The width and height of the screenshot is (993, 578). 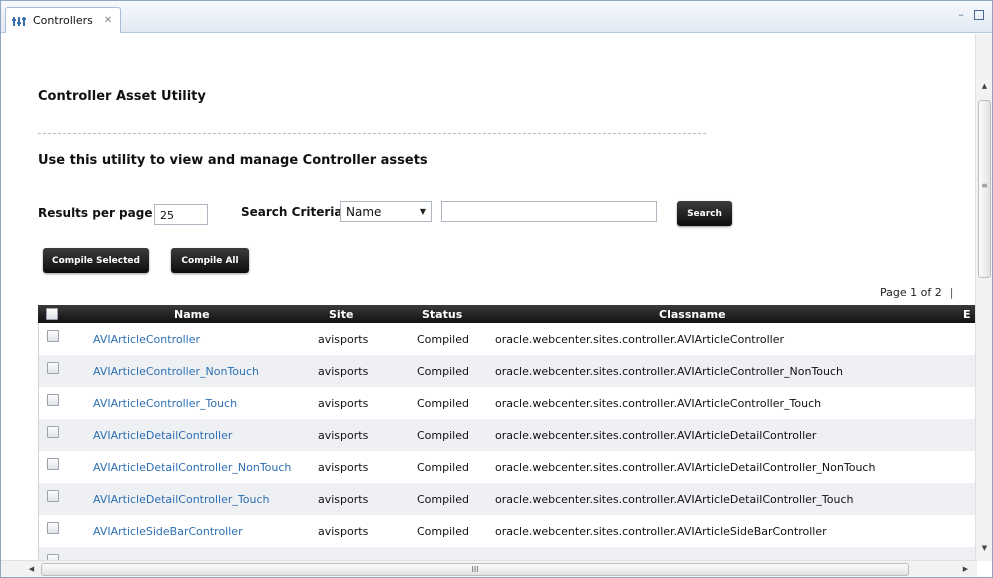 I want to click on select-all-checkbox, so click(x=52, y=314).